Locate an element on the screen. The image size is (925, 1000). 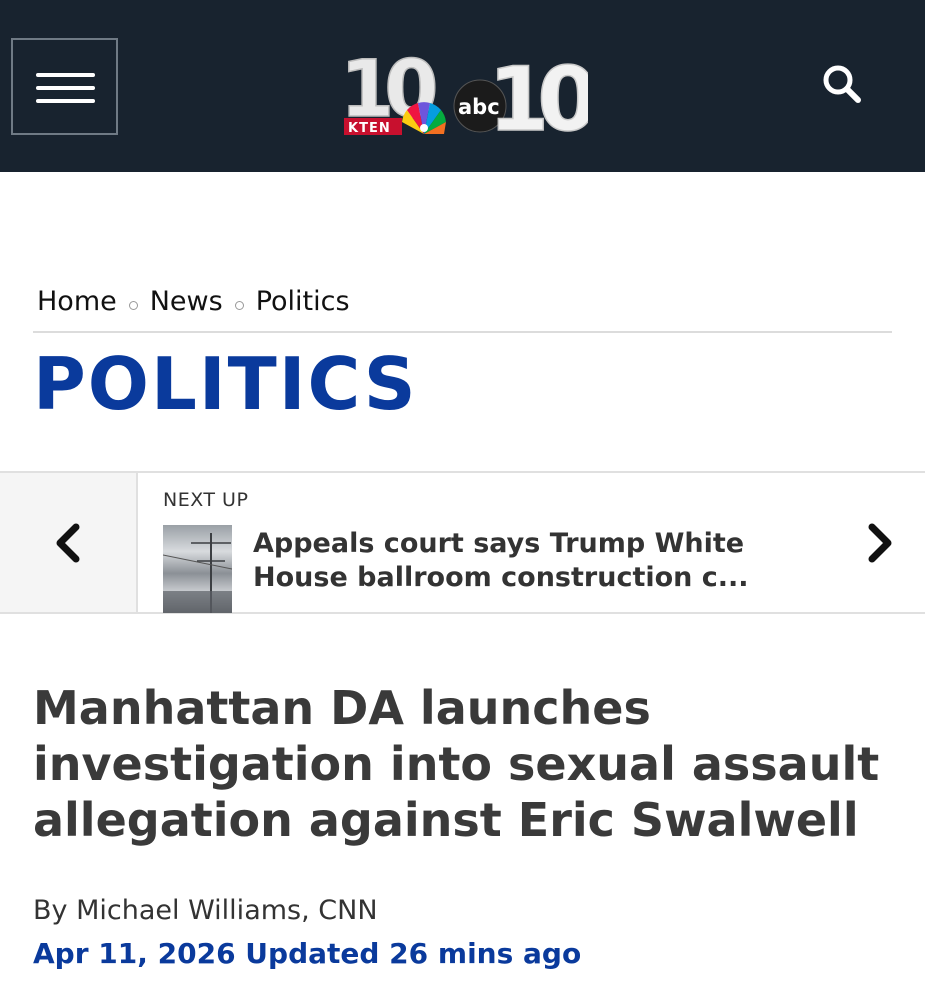
next-story-thumbnail is located at coordinates (197, 569).